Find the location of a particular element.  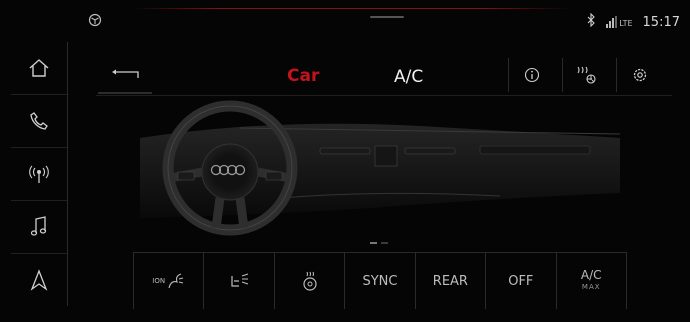

status-right: LTE 15:17 is located at coordinates (633, 21).